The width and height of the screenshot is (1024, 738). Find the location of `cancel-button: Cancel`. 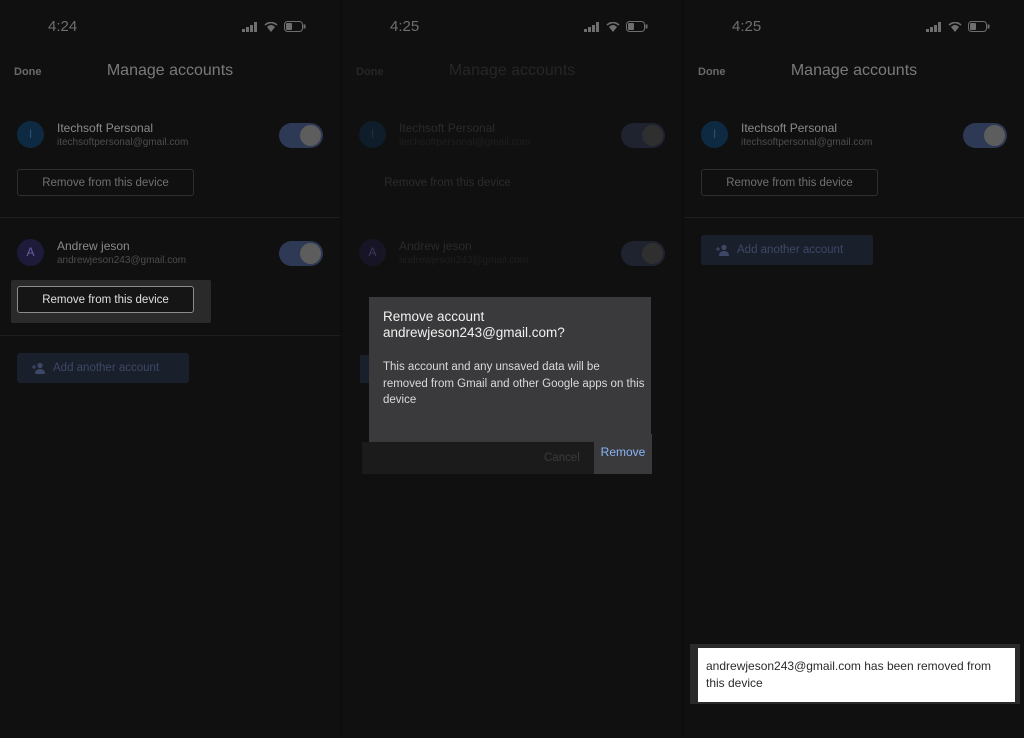

cancel-button: Cancel is located at coordinates (562, 458).